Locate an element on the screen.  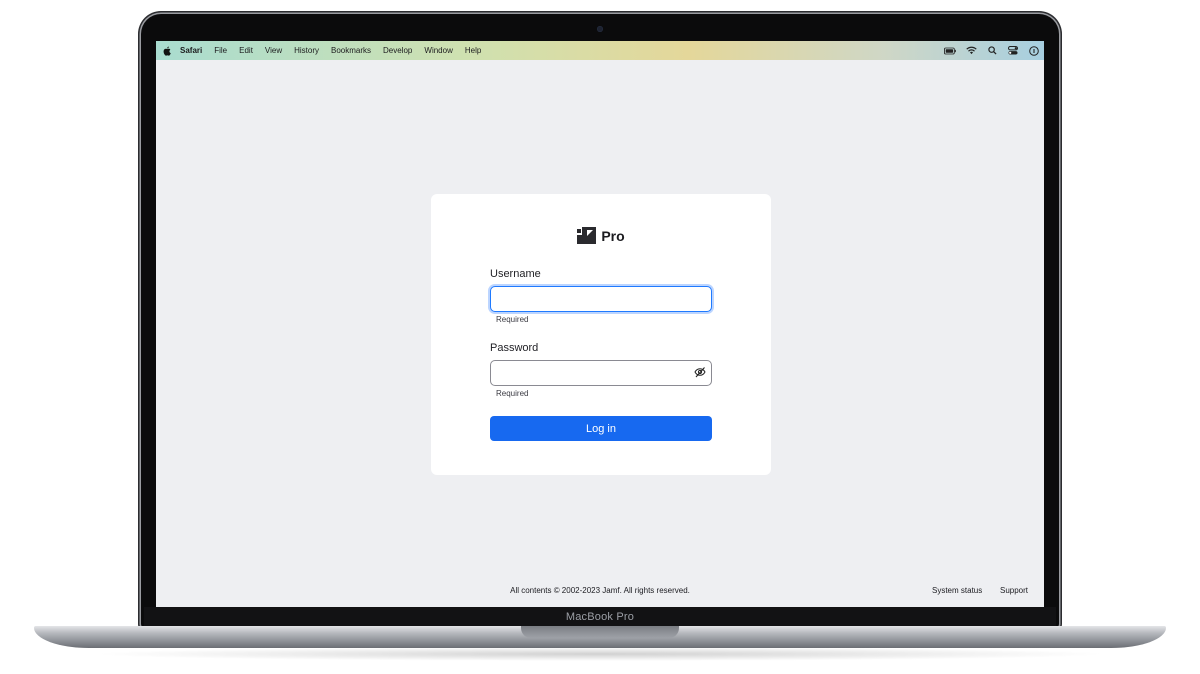
menu-view: View is located at coordinates (273, 50).